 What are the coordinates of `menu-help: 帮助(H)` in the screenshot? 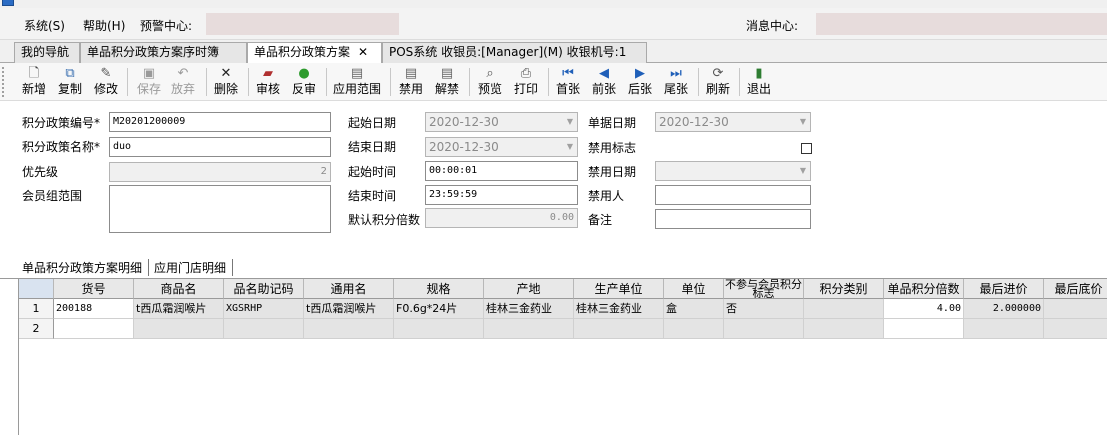 It's located at (104, 25).